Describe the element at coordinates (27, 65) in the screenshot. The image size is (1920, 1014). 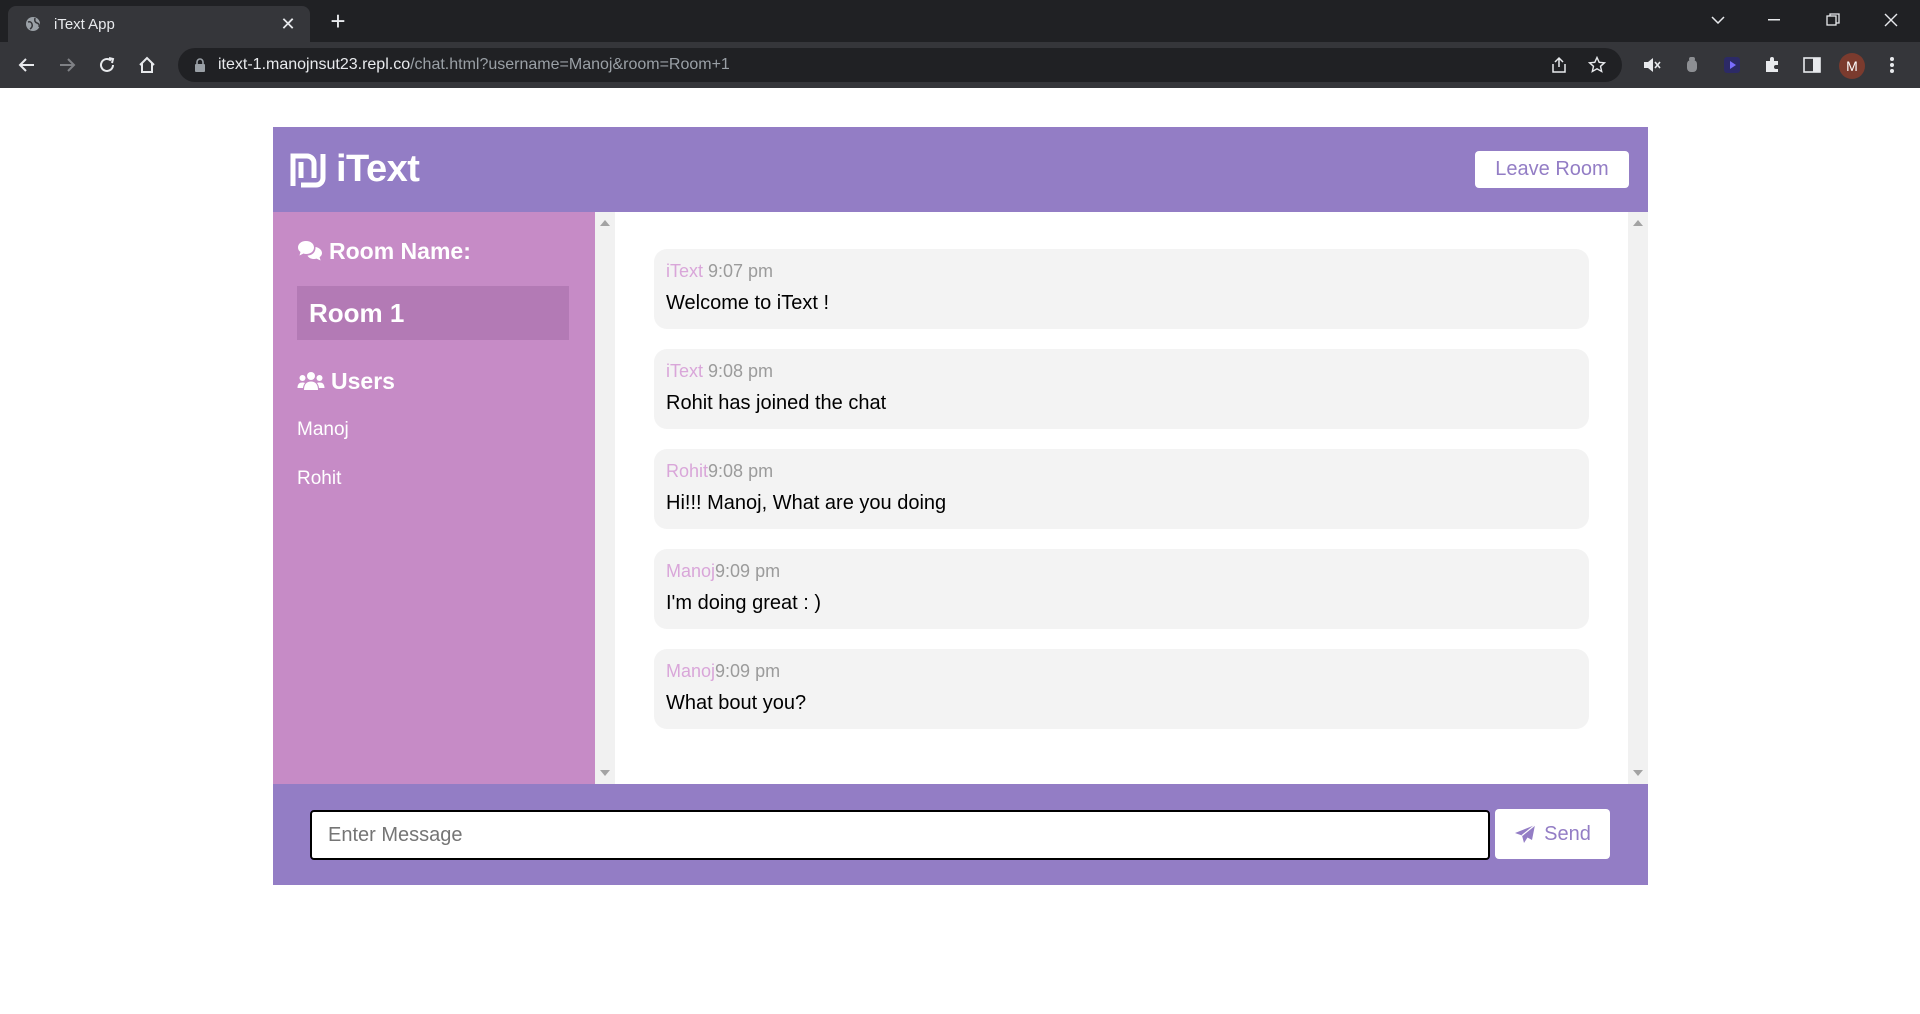
I see `back-icon` at that location.